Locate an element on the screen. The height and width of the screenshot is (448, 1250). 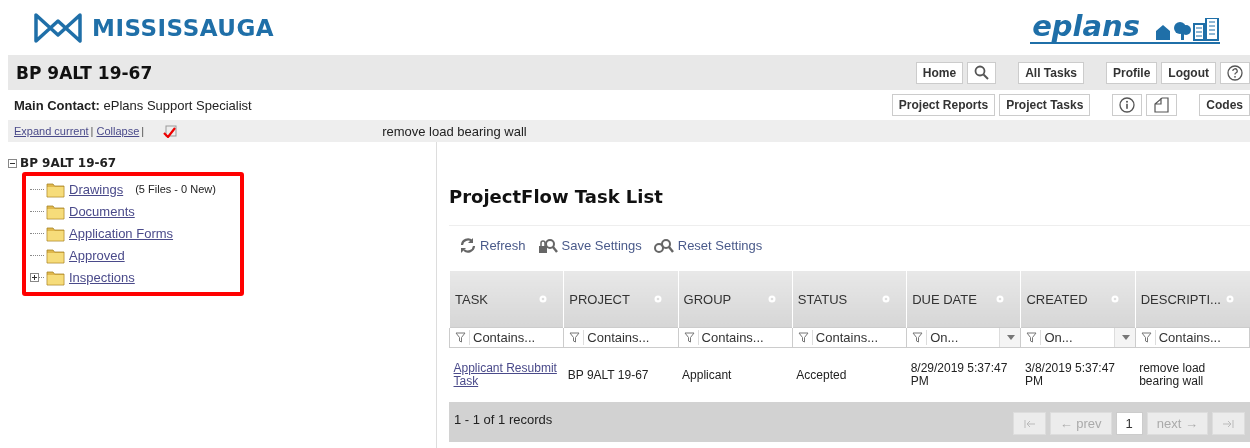
column-header: DUE DATE is located at coordinates (963, 299).